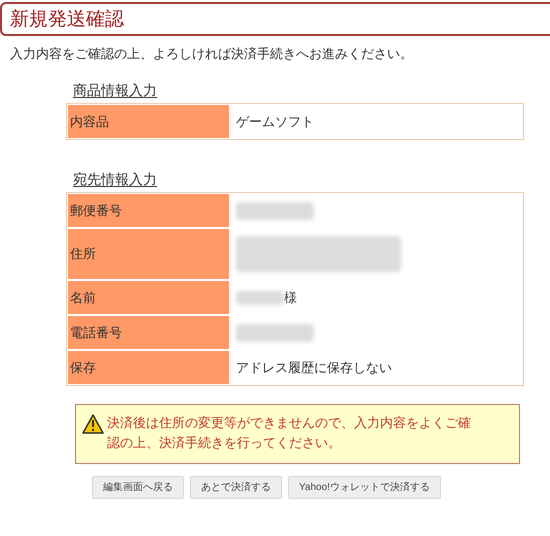 Image resolution: width=550 pixels, height=536 pixels. I want to click on warning-icon, so click(93, 424).